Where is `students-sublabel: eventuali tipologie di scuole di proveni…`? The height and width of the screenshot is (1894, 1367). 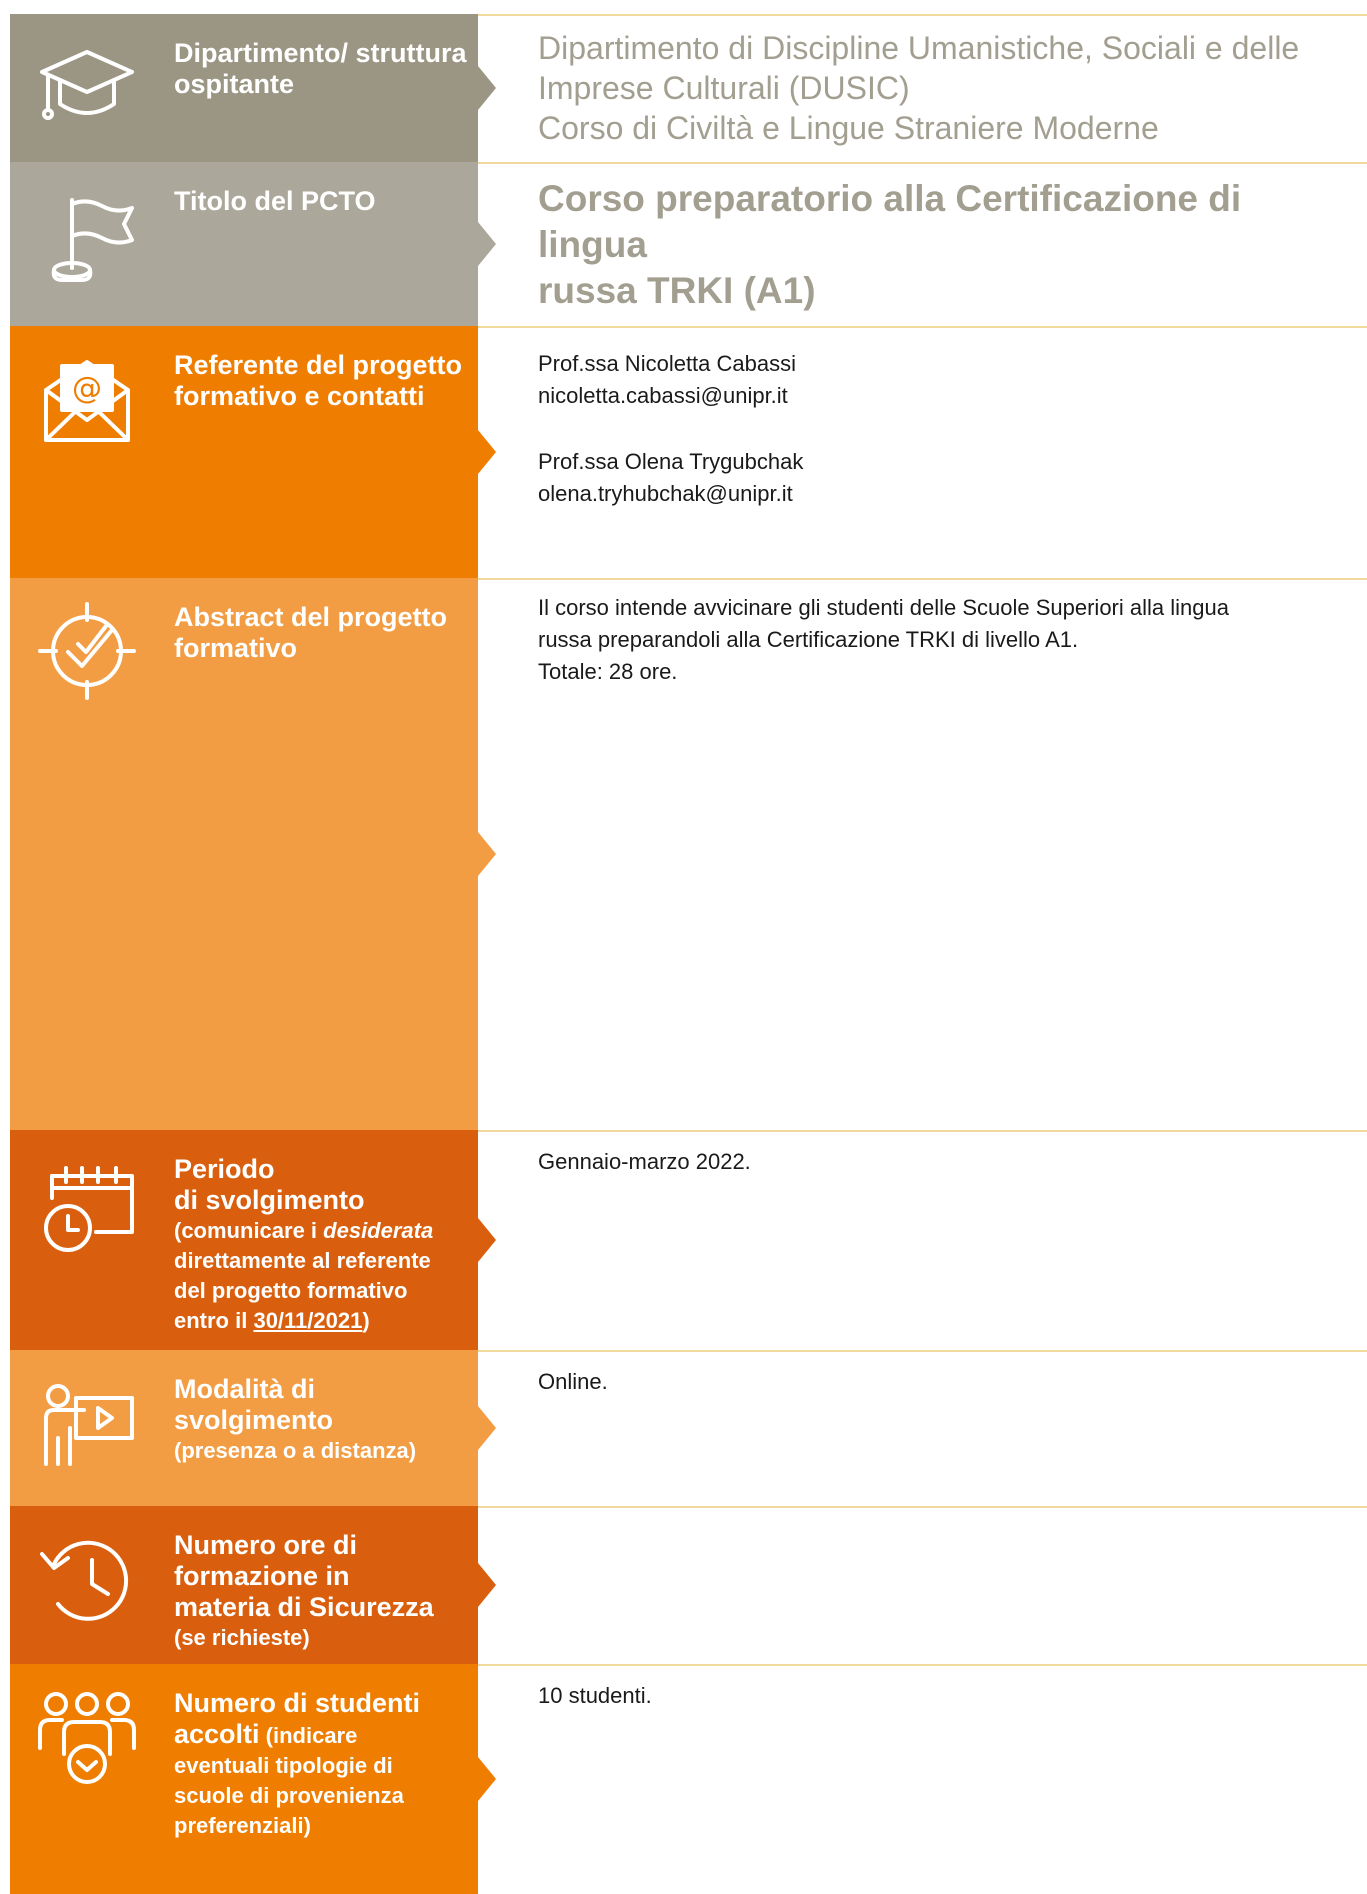 students-sublabel: eventuali tipologie di scuole di proveni… is located at coordinates (289, 1795).